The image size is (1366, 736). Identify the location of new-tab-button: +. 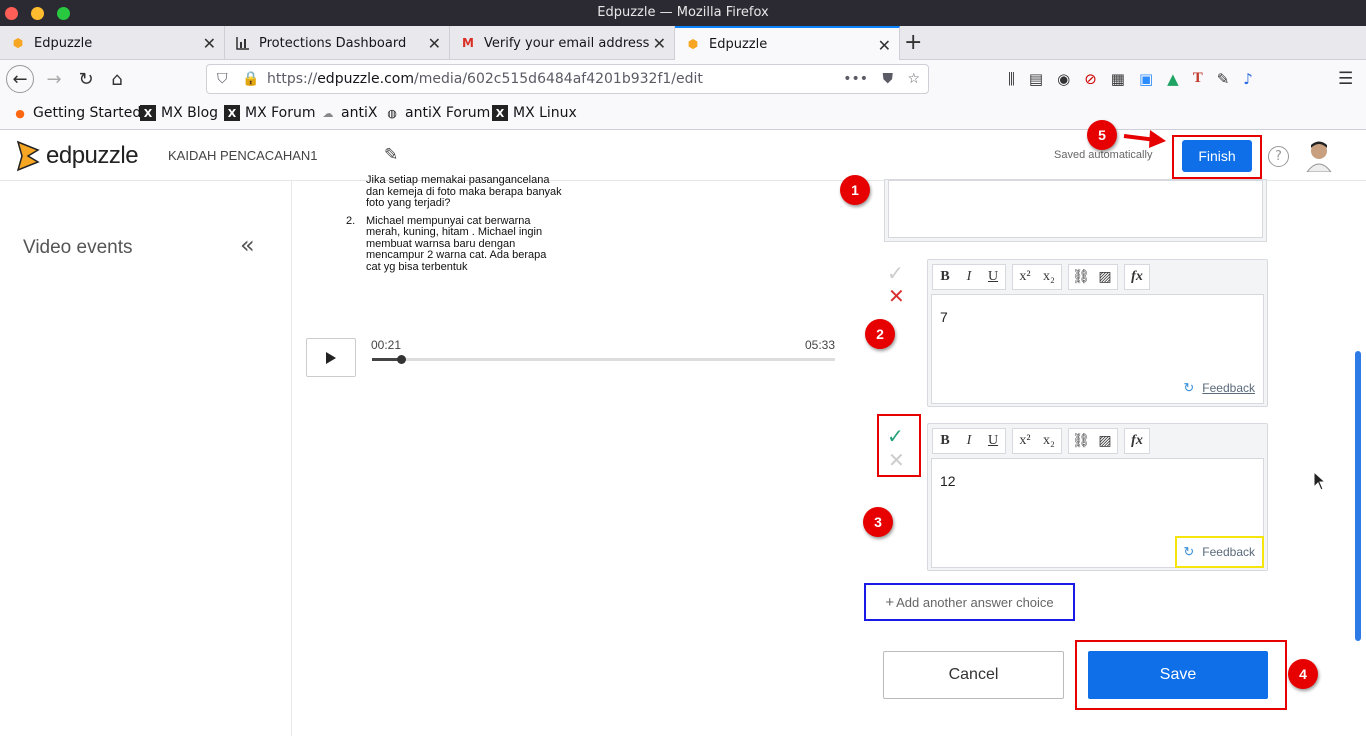
(913, 42).